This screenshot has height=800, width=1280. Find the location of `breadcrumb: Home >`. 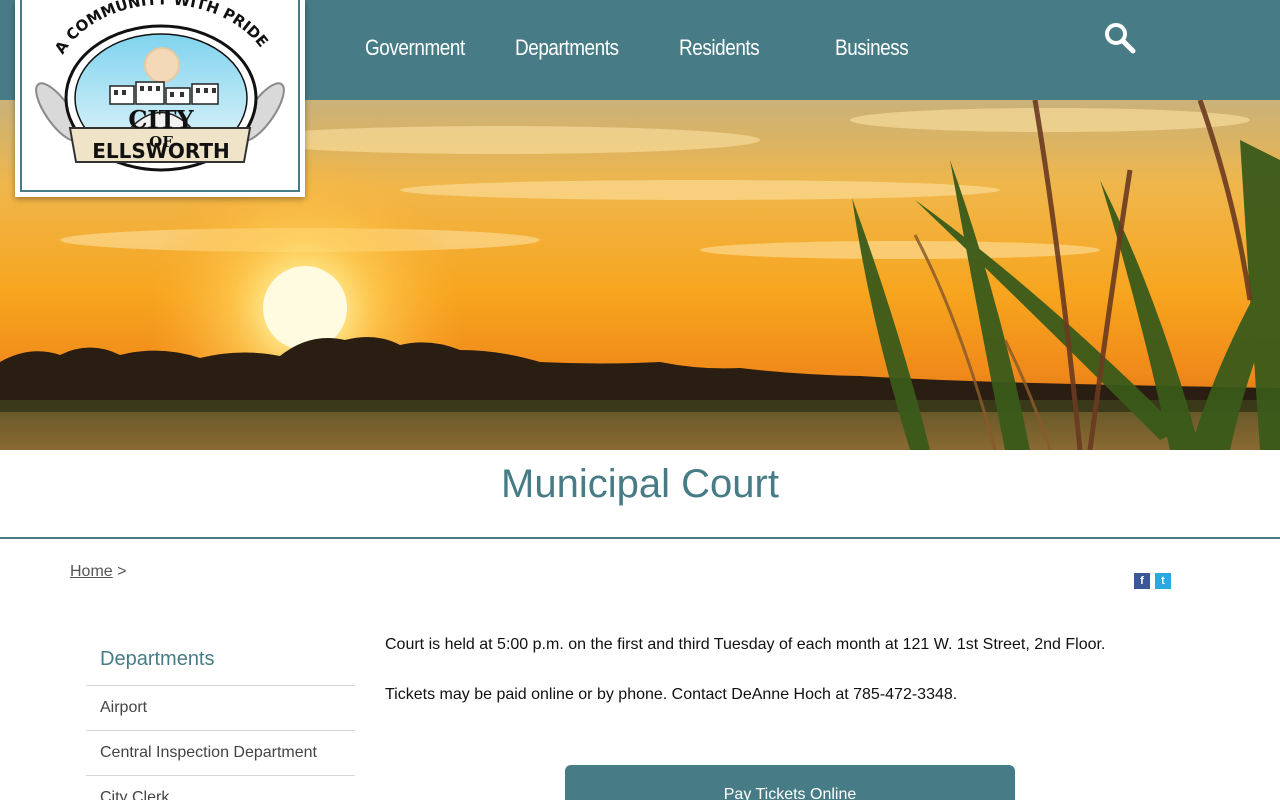

breadcrumb: Home > is located at coordinates (98, 572).